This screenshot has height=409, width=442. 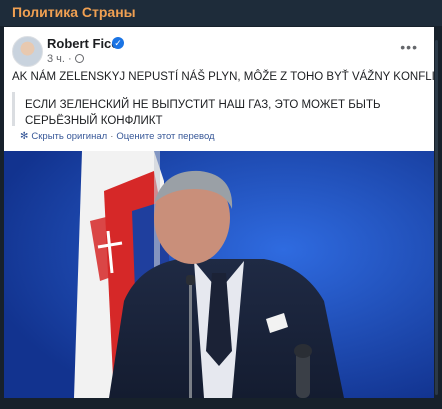 I want to click on avatar, so click(x=27, y=51).